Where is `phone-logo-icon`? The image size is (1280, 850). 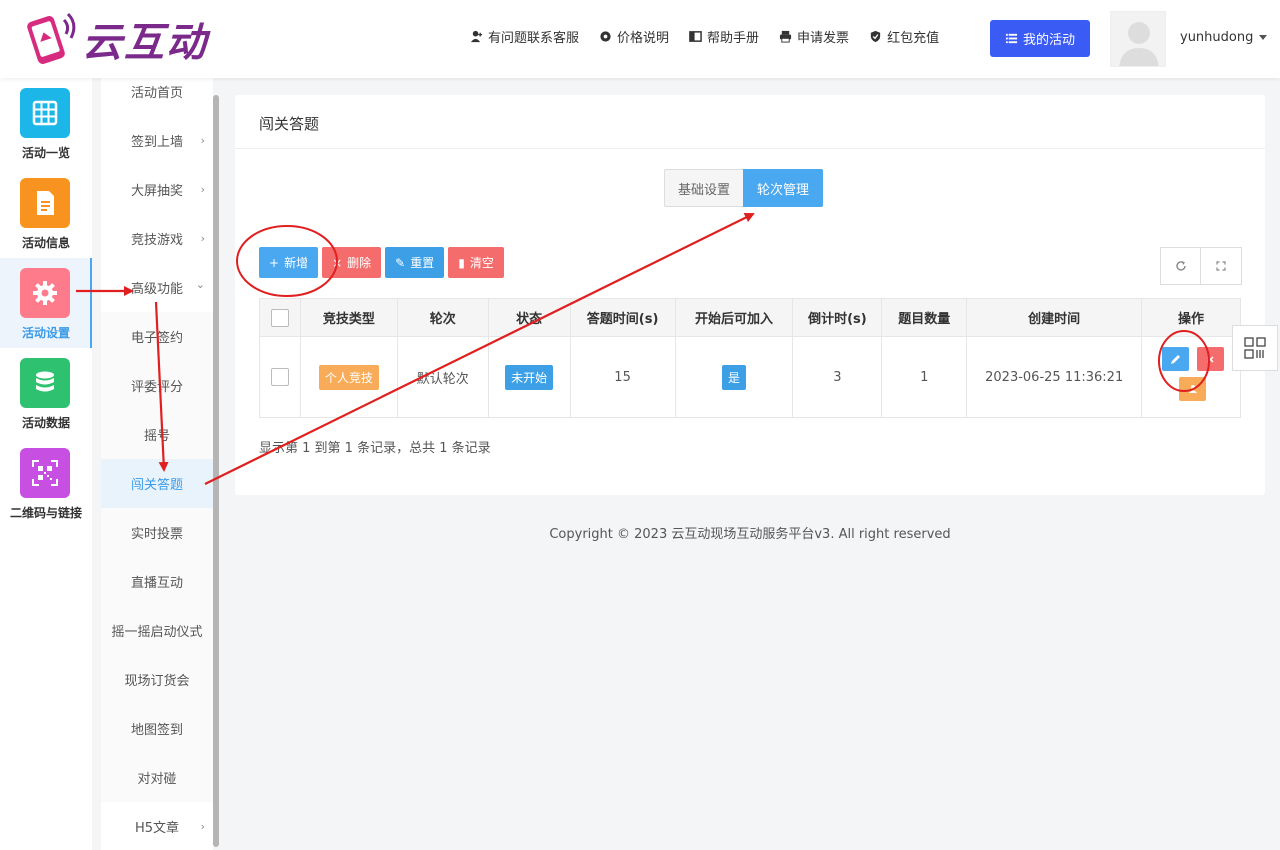
phone-logo-icon is located at coordinates (51, 38).